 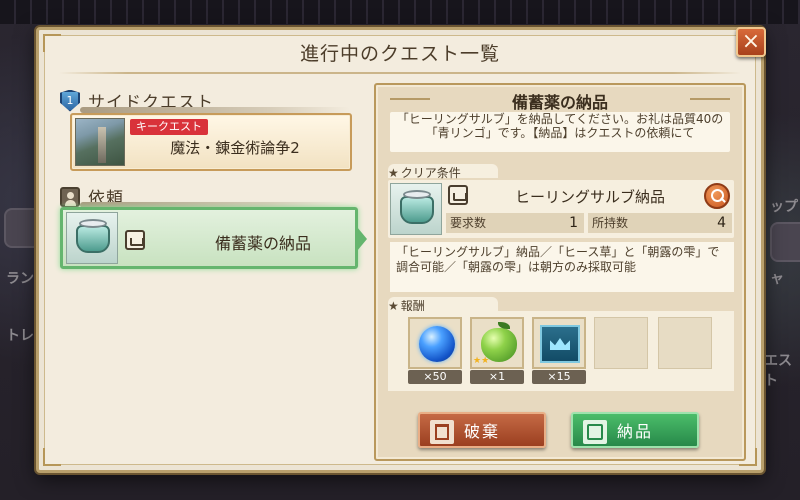 I want to click on reward-quantity: ×1, so click(x=497, y=377).